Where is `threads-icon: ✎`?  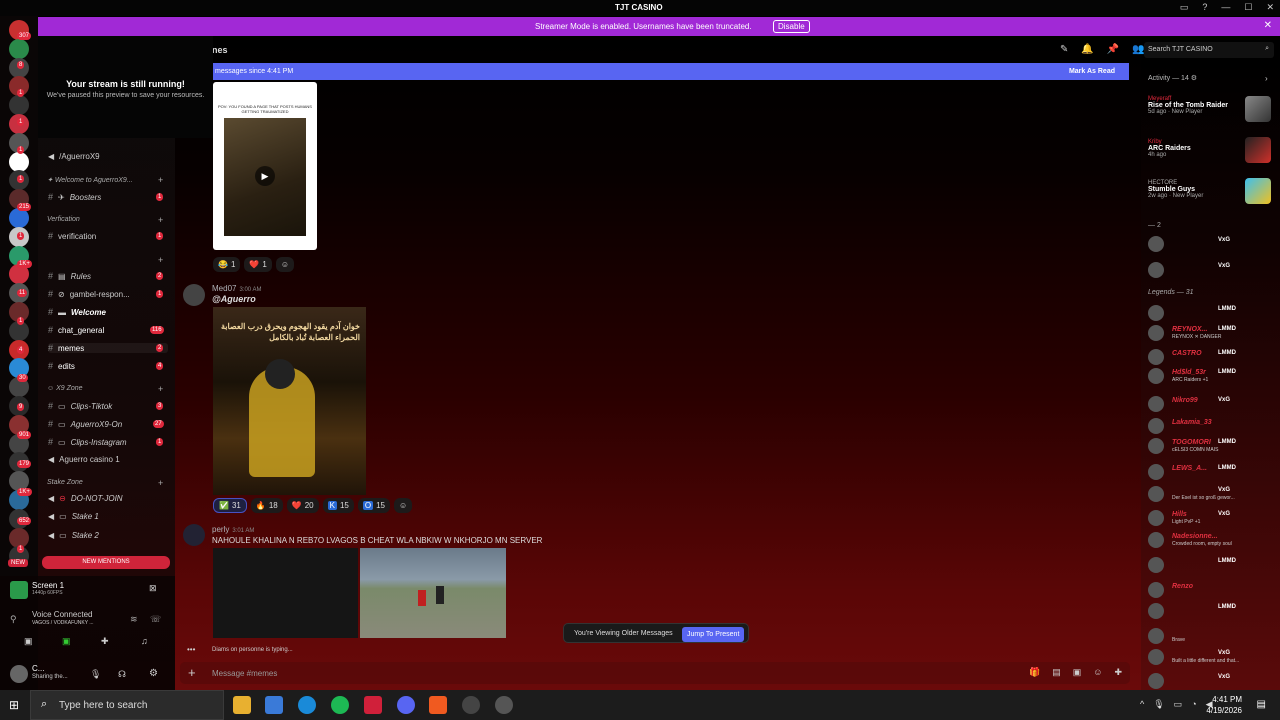
threads-icon: ✎ is located at coordinates (1064, 49).